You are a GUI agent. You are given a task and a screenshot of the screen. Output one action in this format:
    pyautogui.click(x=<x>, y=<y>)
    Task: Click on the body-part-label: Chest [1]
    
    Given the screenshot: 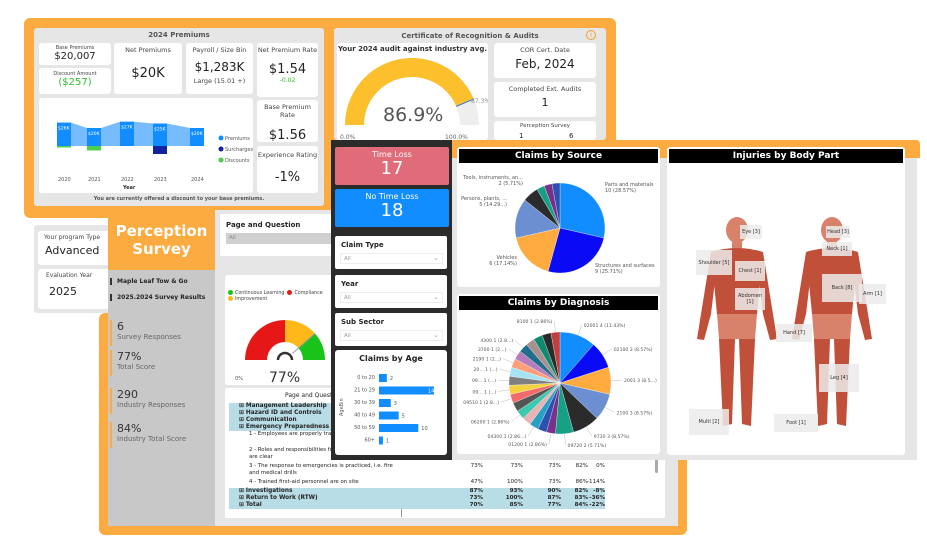 What is the action you would take?
    pyautogui.click(x=750, y=271)
    